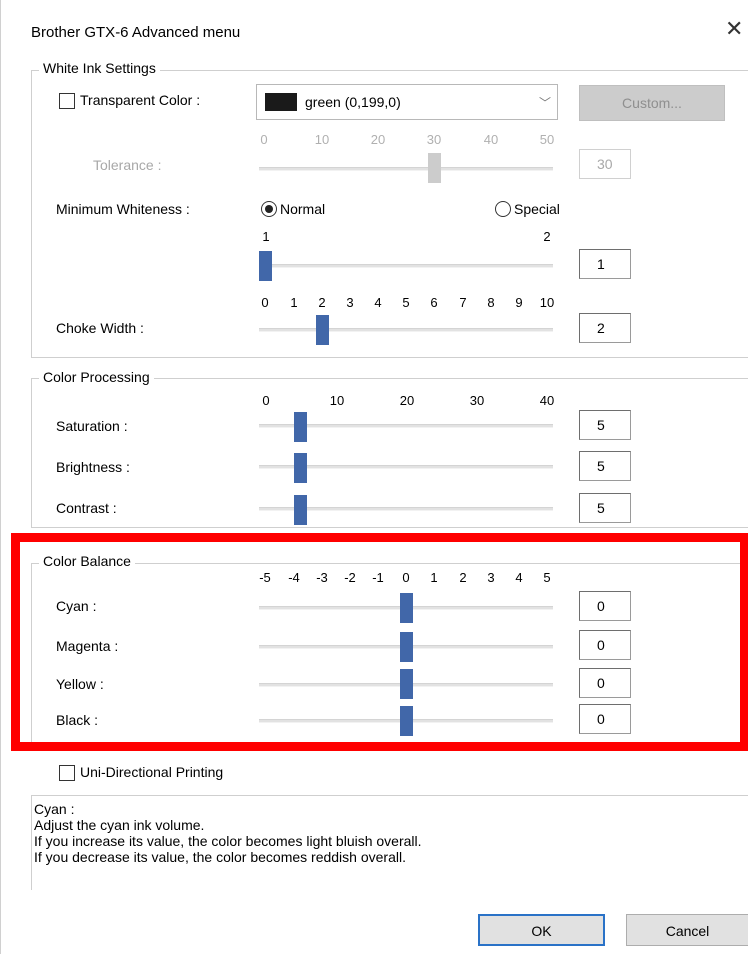 The image size is (748, 954). I want to click on cyan-label: Cyan :, so click(76, 606).